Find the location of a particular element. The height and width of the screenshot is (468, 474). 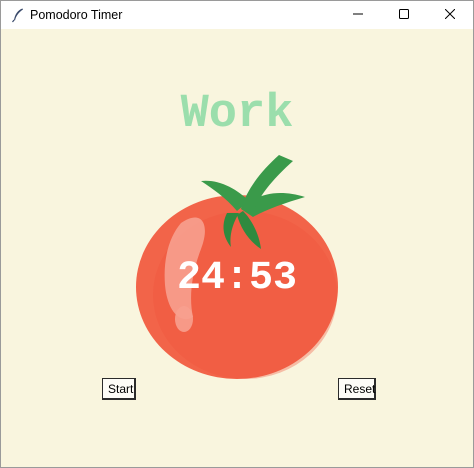

maximize-button is located at coordinates (404, 15).